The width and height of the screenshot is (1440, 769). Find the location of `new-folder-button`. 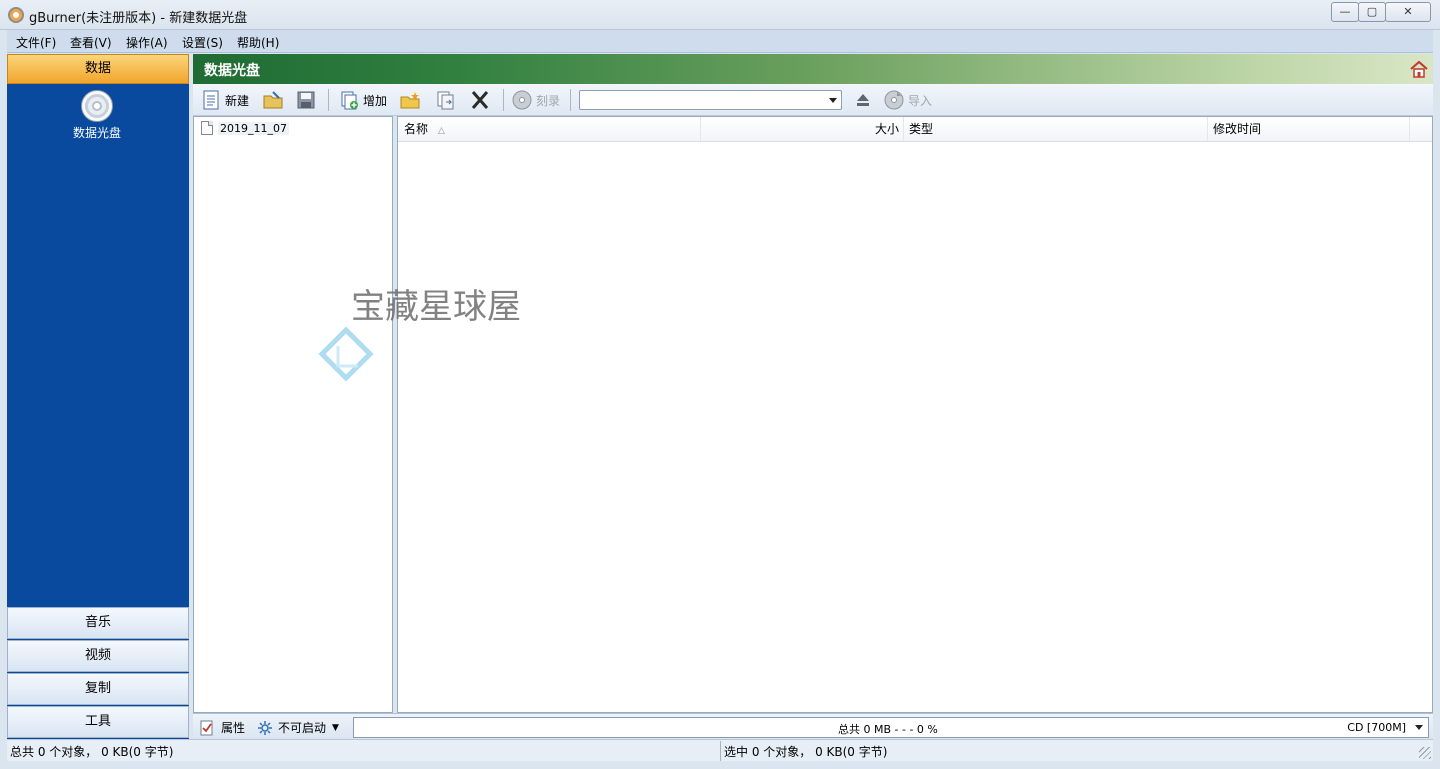

new-folder-button is located at coordinates (412, 100).